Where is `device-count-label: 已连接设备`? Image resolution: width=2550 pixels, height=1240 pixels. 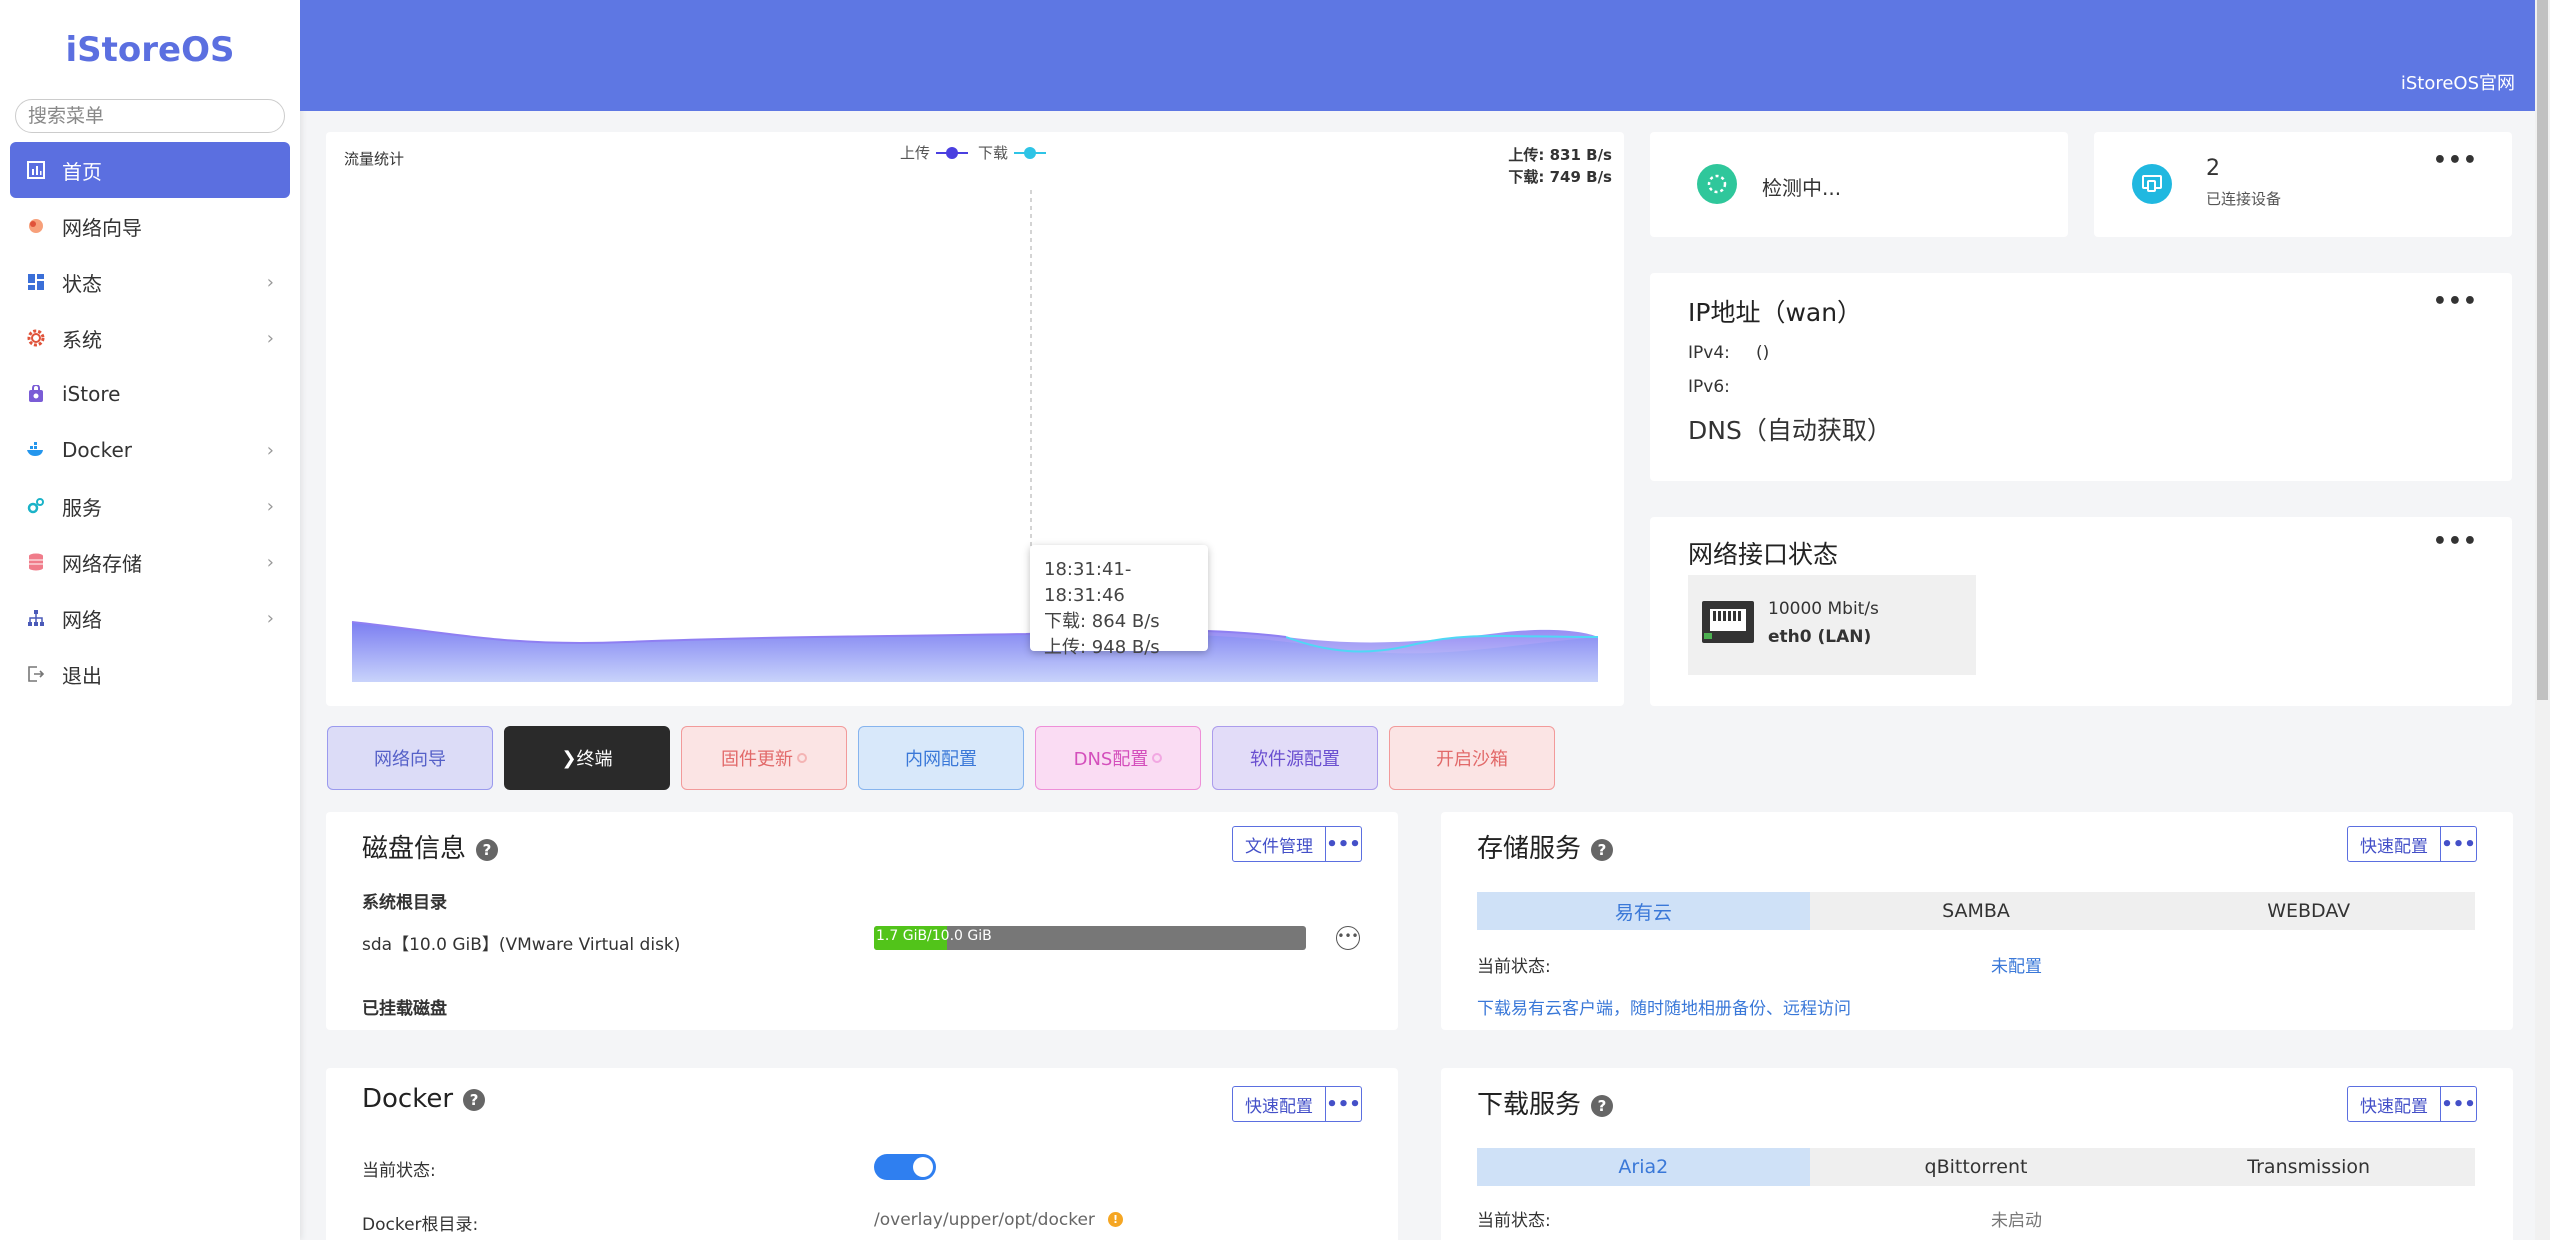 device-count-label: 已连接设备 is located at coordinates (2244, 199).